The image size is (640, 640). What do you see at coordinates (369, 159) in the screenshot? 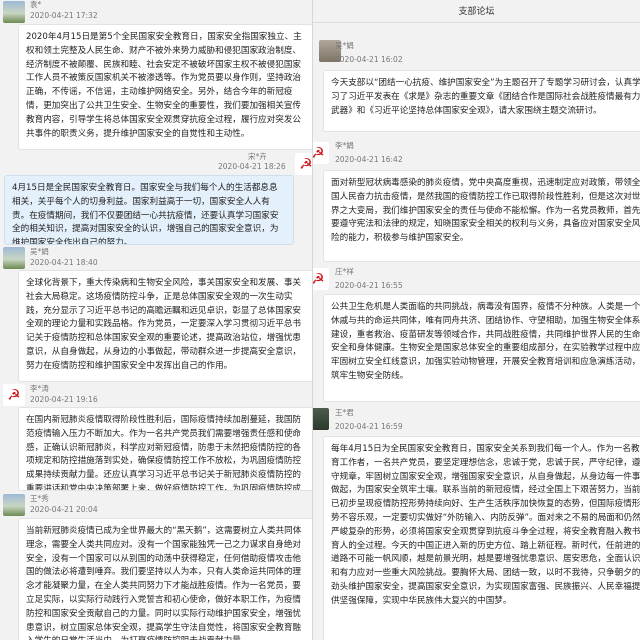
I see `message-time: 2020-04-21 16:42` at bounding box center [369, 159].